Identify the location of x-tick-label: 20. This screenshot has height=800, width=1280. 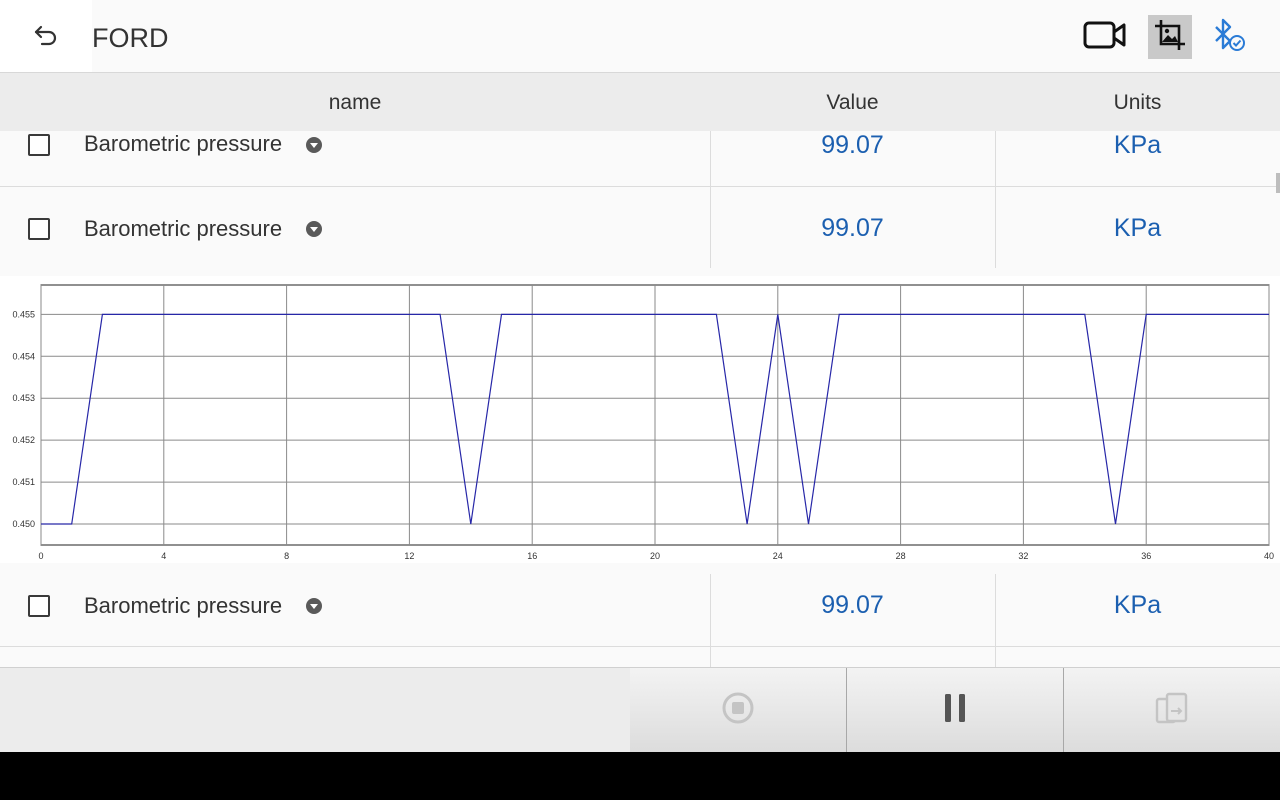
(655, 556).